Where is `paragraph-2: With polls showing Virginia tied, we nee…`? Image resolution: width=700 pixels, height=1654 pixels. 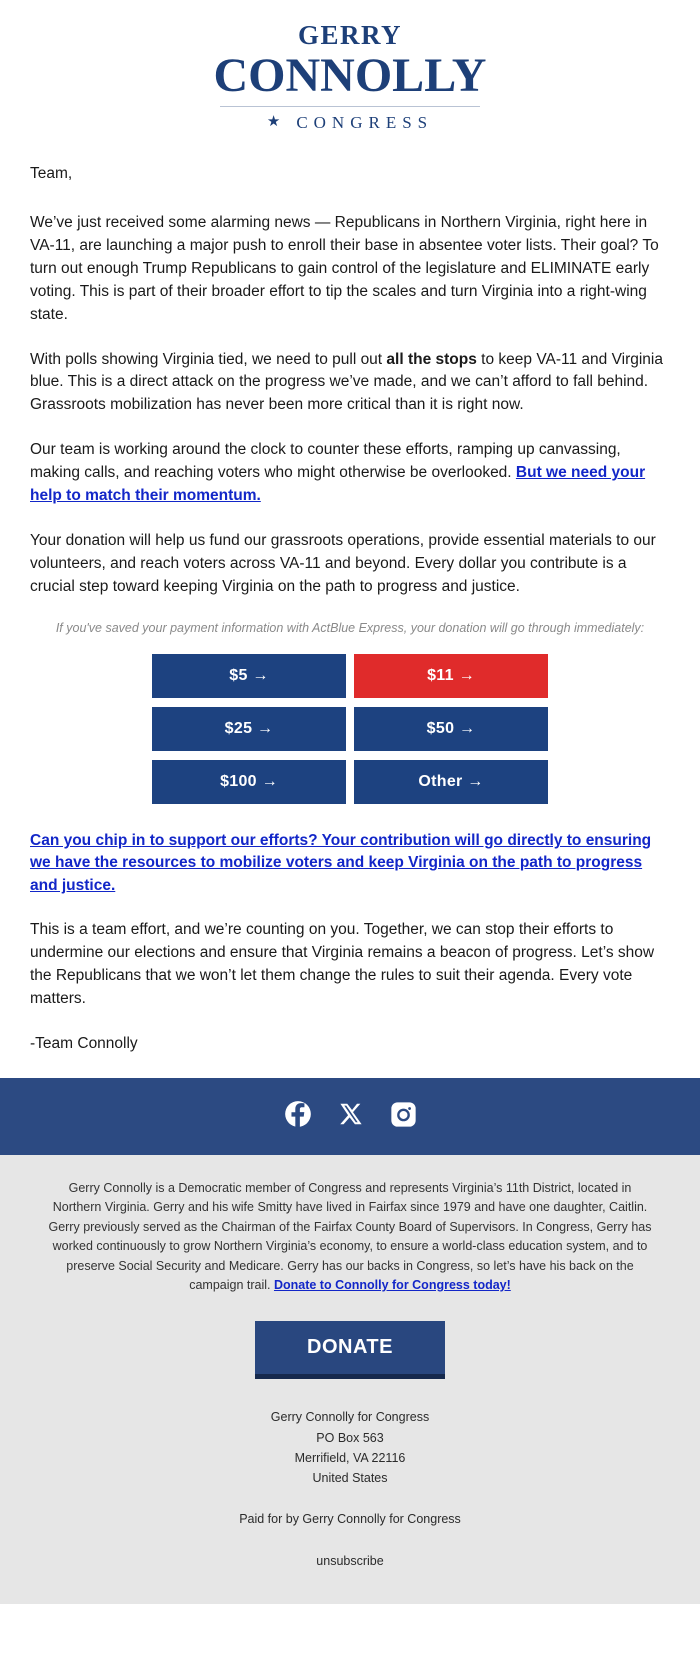
paragraph-2: With polls showing Virginia tied, we nee… is located at coordinates (350, 383).